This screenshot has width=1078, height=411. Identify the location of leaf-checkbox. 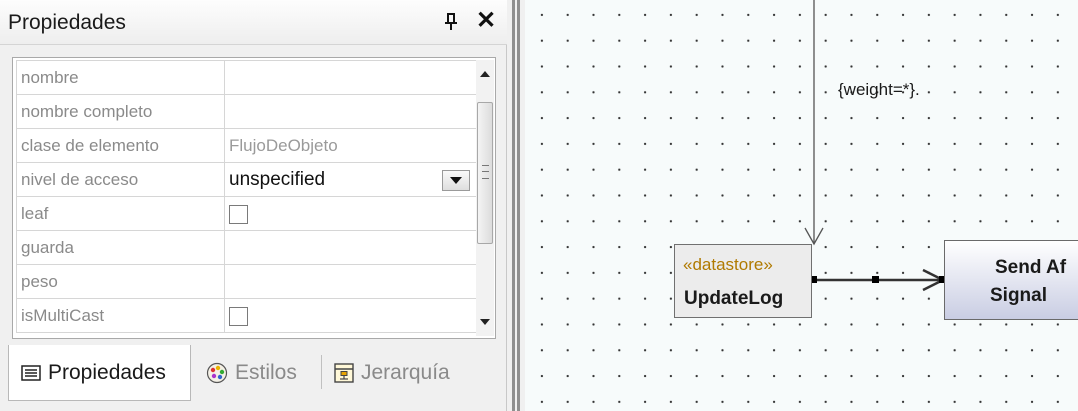
(238, 214).